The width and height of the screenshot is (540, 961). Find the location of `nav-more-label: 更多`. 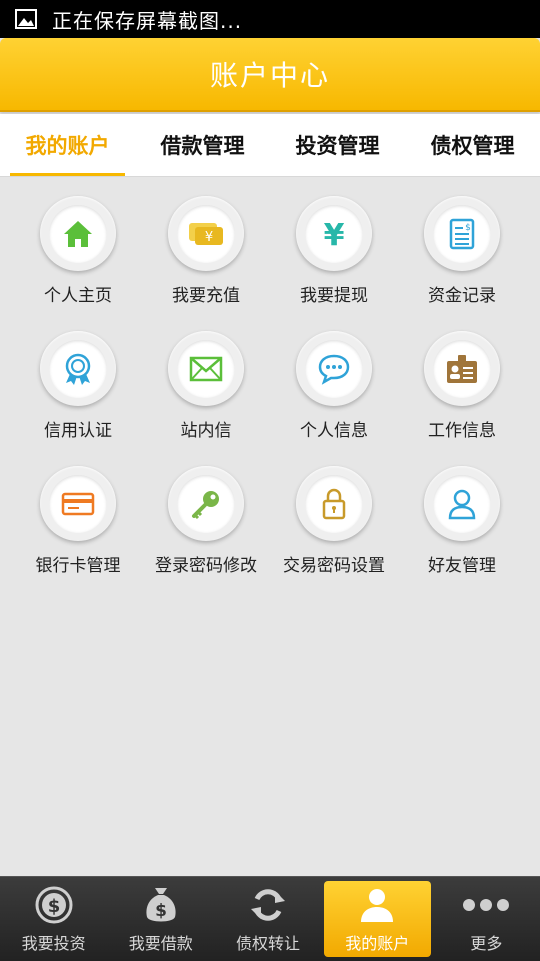

nav-more-label: 更多 is located at coordinates (486, 943).